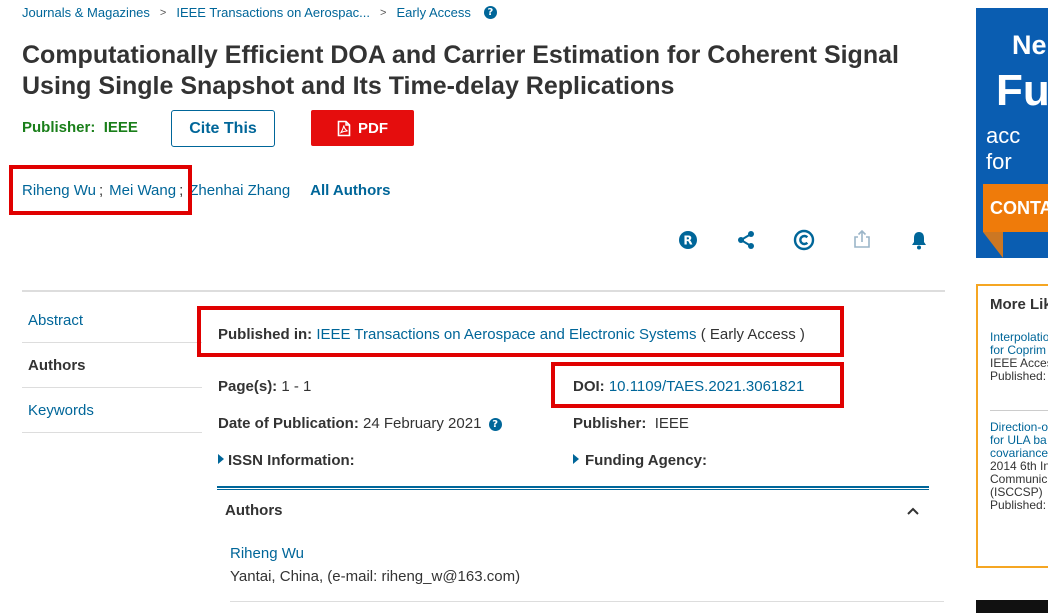 Image resolution: width=1048 pixels, height=613 pixels. I want to click on ad-arrow-icon, so click(993, 245).